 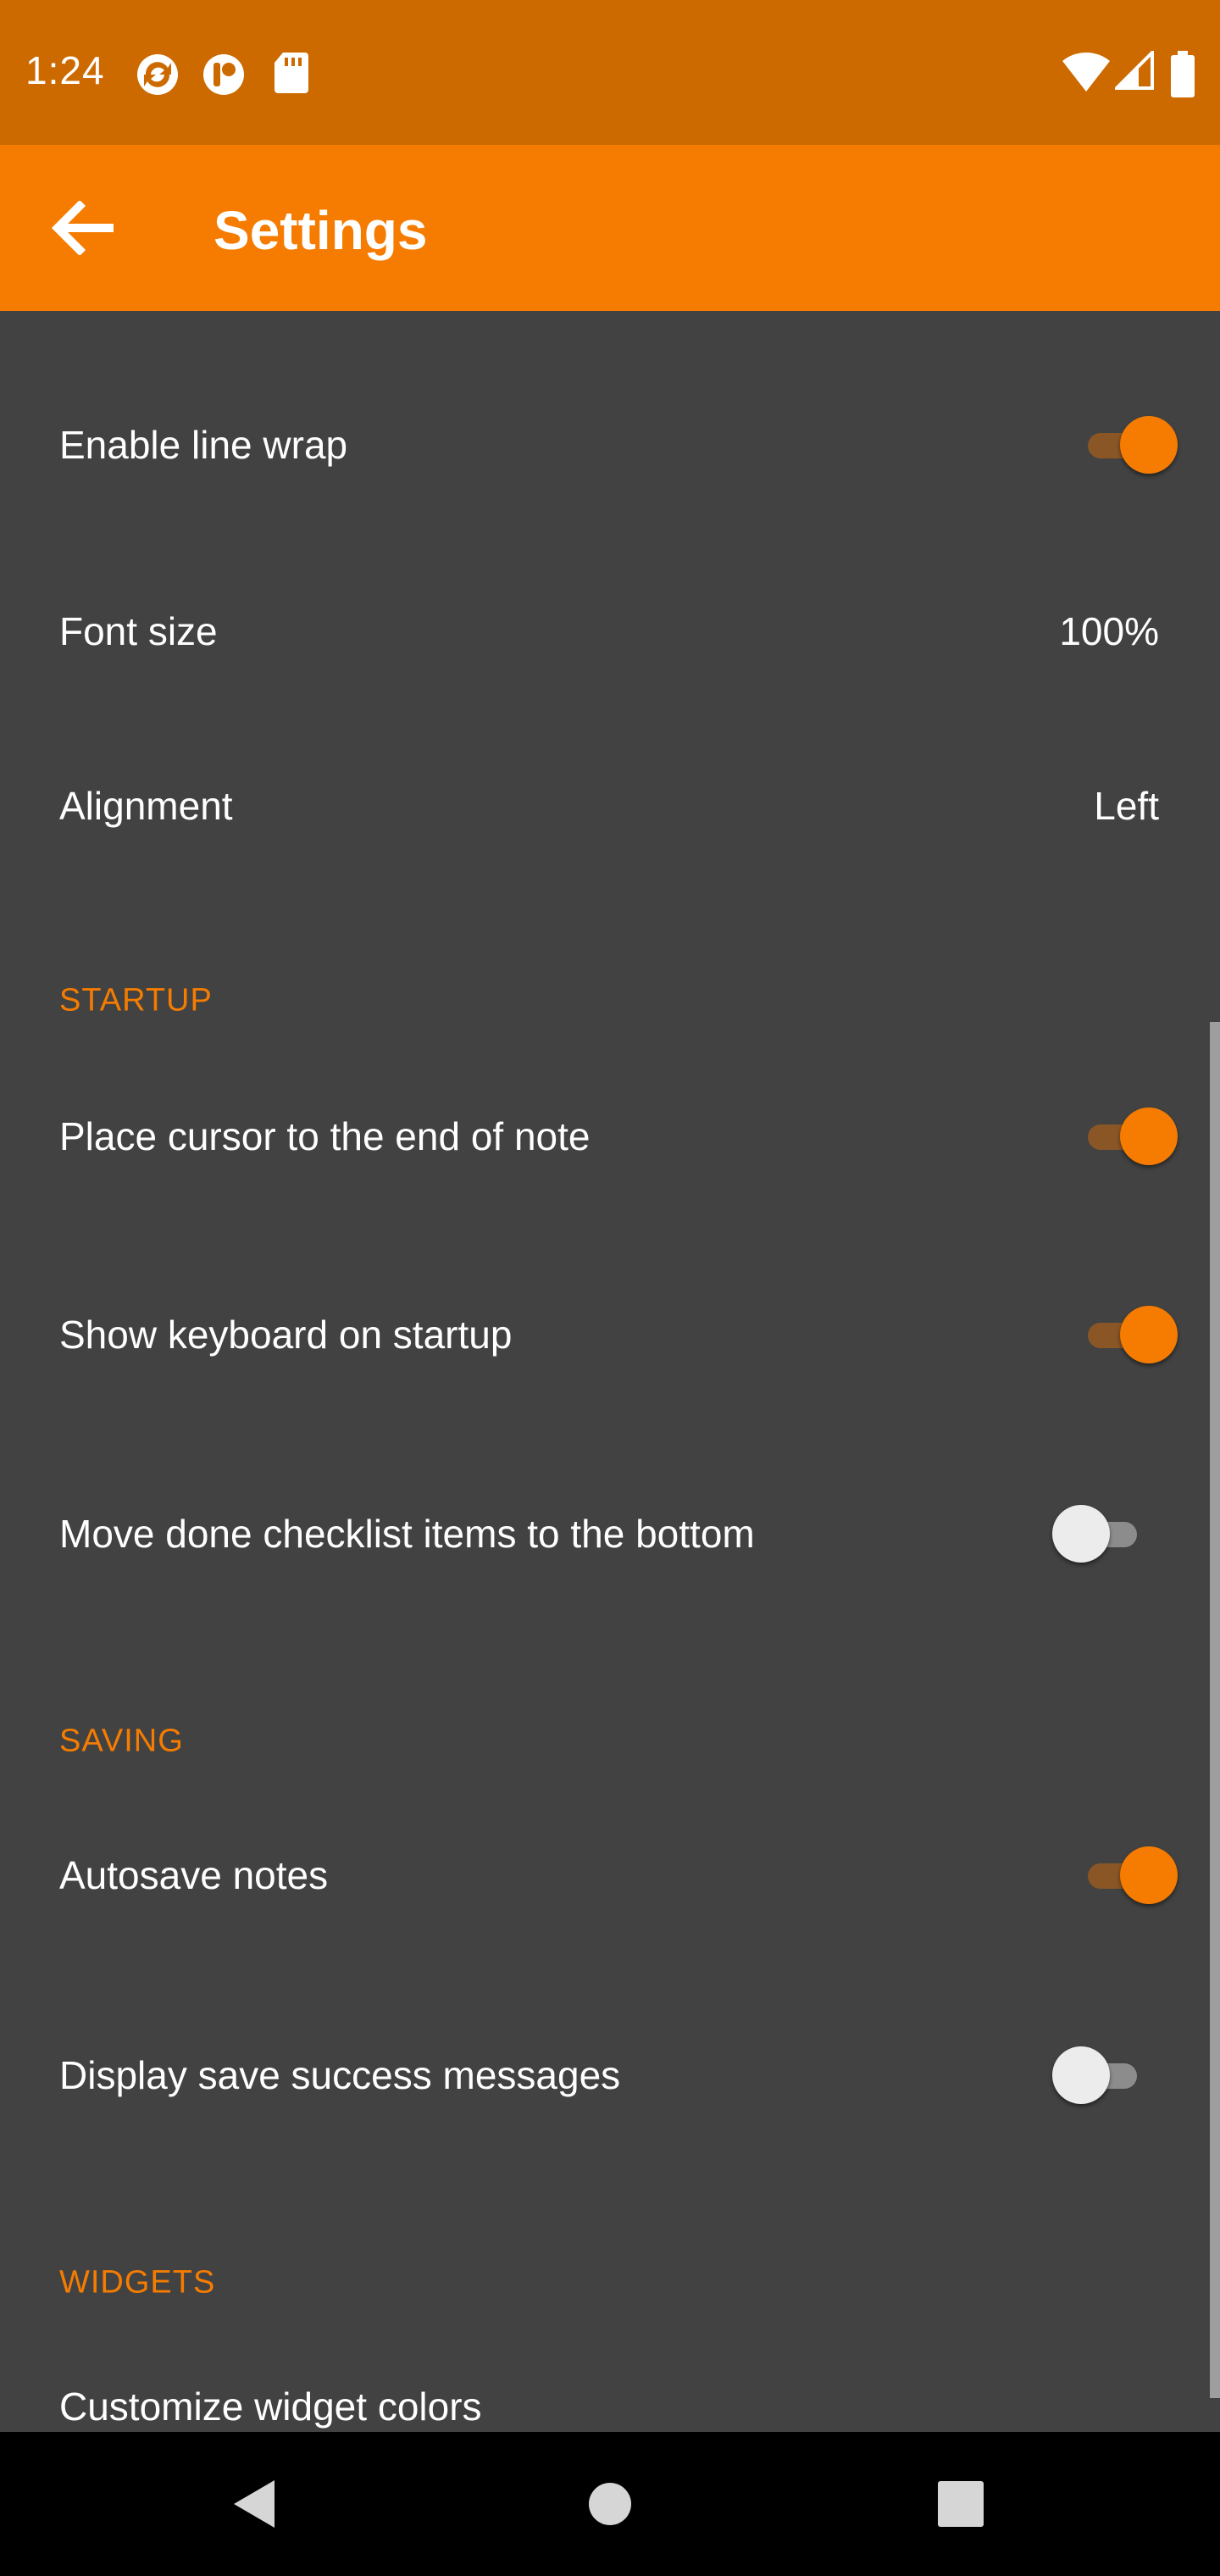 What do you see at coordinates (610, 1150) in the screenshot?
I see `pref-cursor-end: Place cursor to the end of note` at bounding box center [610, 1150].